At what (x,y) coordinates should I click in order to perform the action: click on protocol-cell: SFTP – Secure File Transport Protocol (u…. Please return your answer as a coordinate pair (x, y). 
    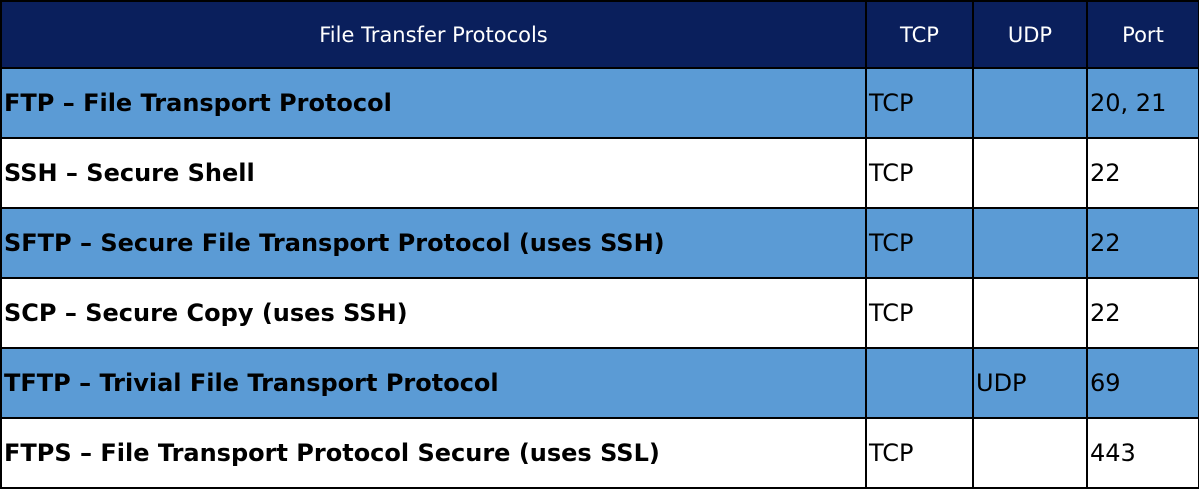
    Looking at the image, I should click on (433, 243).